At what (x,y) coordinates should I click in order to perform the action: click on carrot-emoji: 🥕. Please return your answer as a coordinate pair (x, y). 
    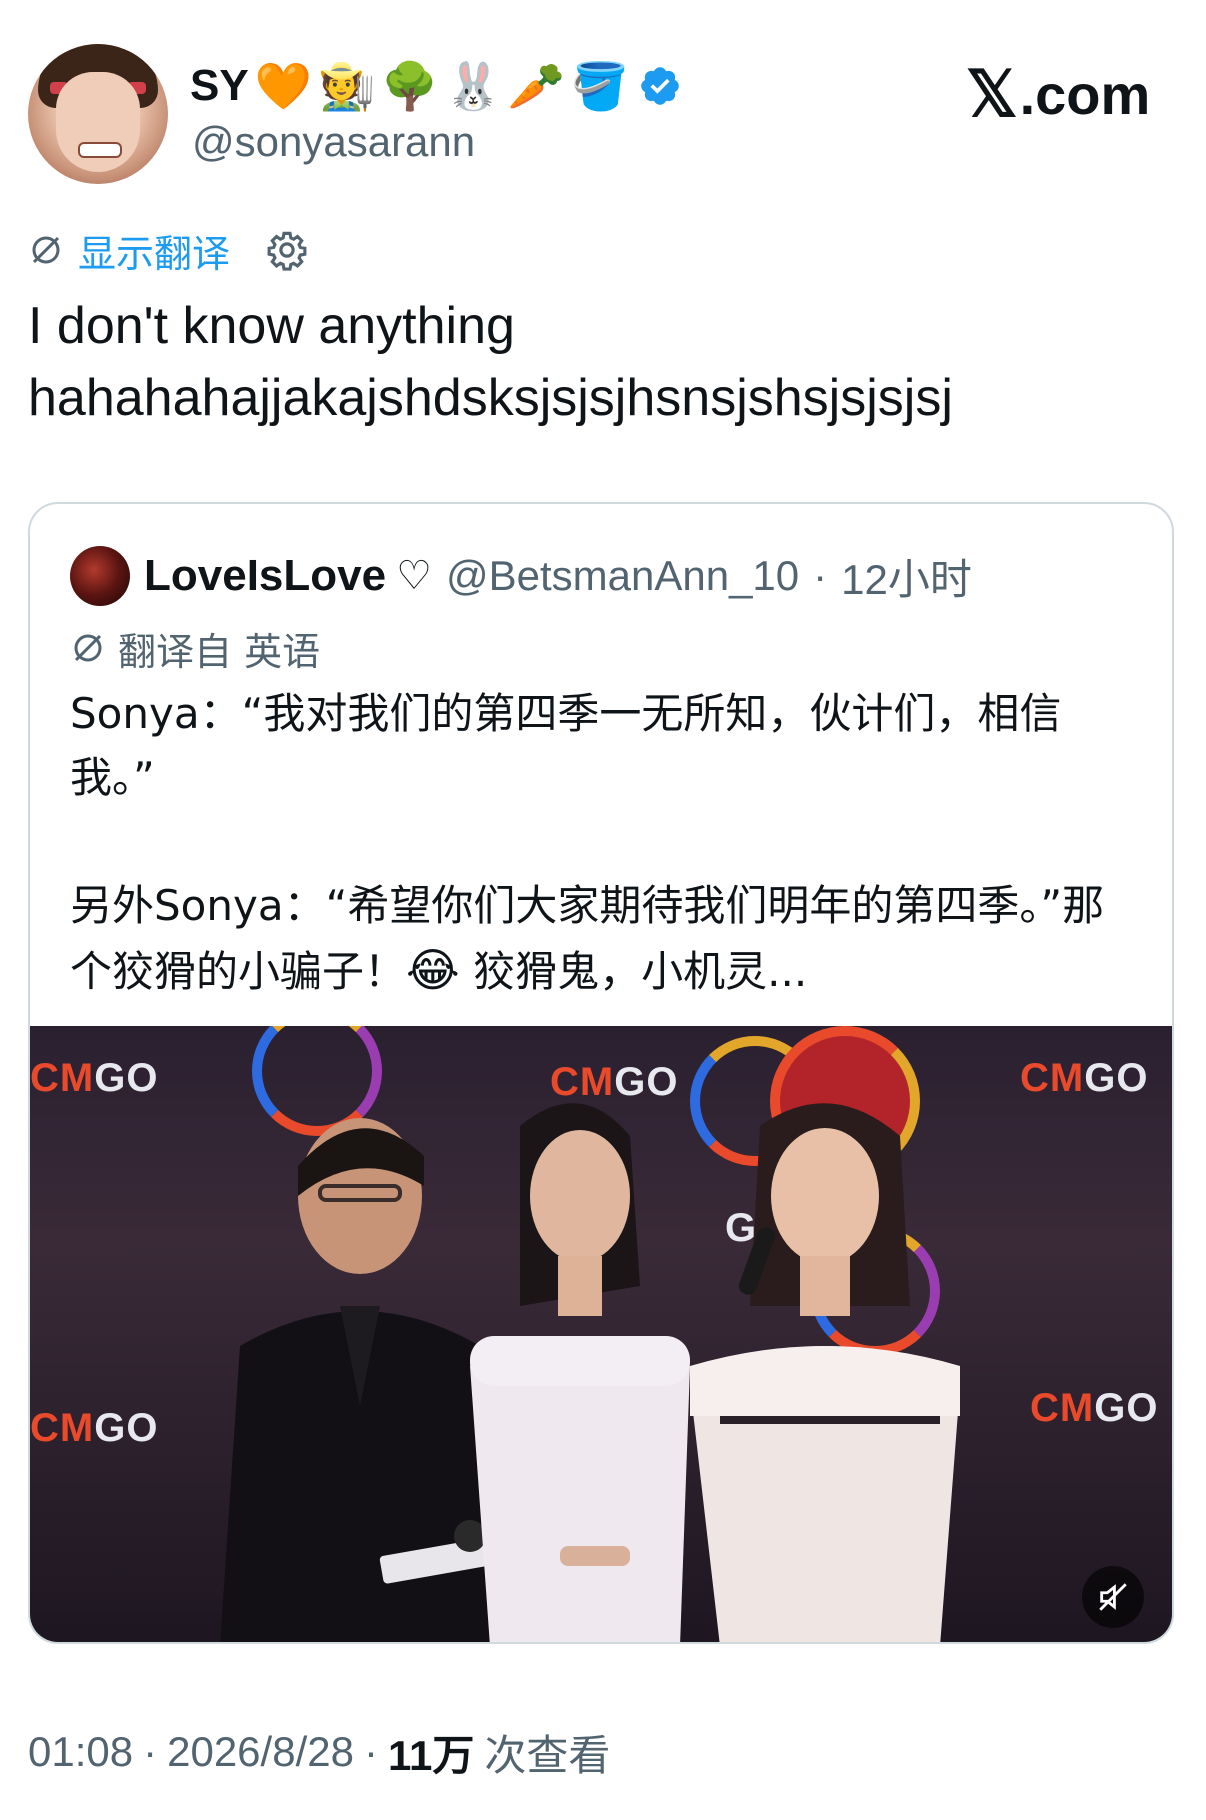
    Looking at the image, I should click on (536, 86).